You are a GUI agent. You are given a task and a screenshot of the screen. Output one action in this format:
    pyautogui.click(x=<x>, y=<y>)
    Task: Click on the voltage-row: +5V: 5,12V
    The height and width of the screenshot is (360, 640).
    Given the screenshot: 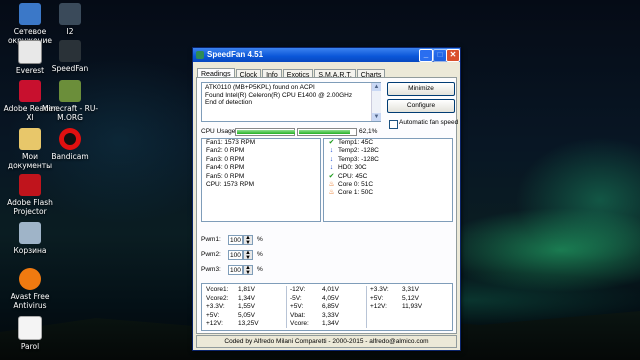 What is the action you would take?
    pyautogui.click(x=409, y=299)
    